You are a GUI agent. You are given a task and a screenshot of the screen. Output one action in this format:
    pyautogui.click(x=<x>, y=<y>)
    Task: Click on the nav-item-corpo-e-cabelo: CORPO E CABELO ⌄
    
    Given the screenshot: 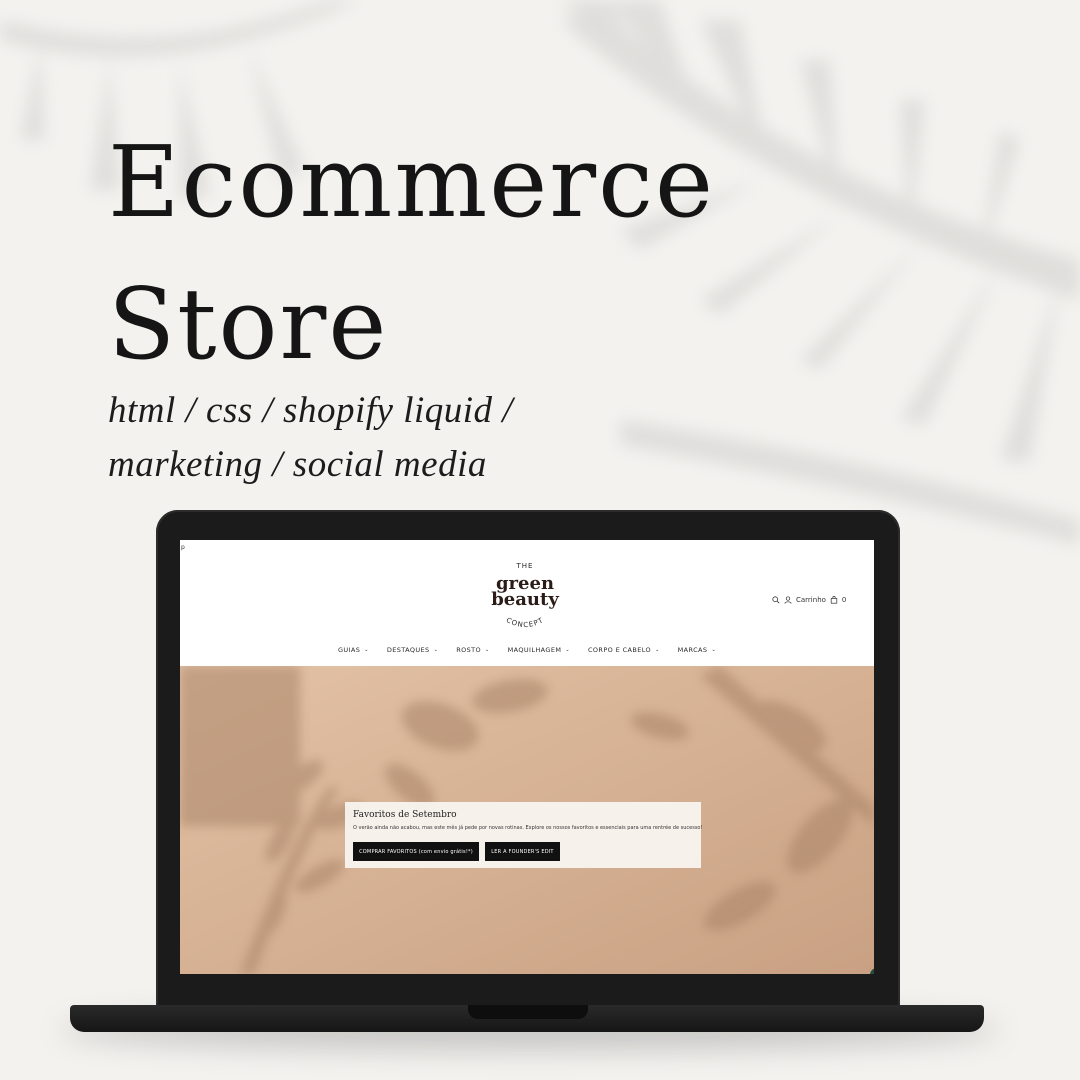 What is the action you would take?
    pyautogui.click(x=624, y=650)
    